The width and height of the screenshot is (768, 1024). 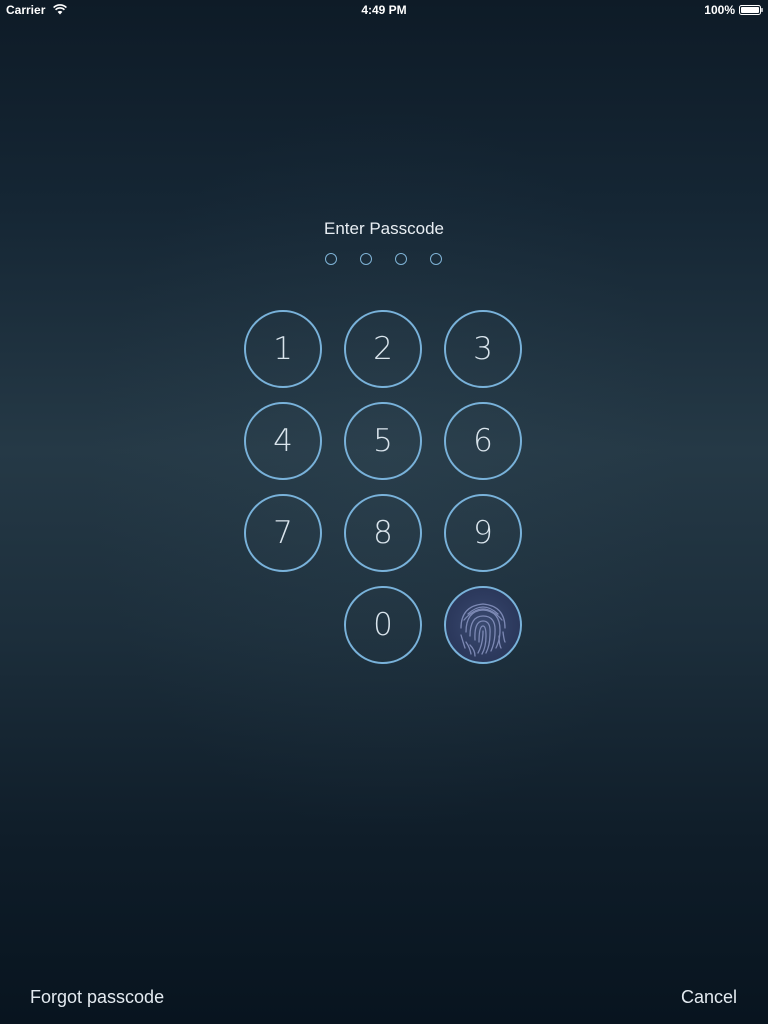 I want to click on key-8-button: 8, so click(x=383, y=533).